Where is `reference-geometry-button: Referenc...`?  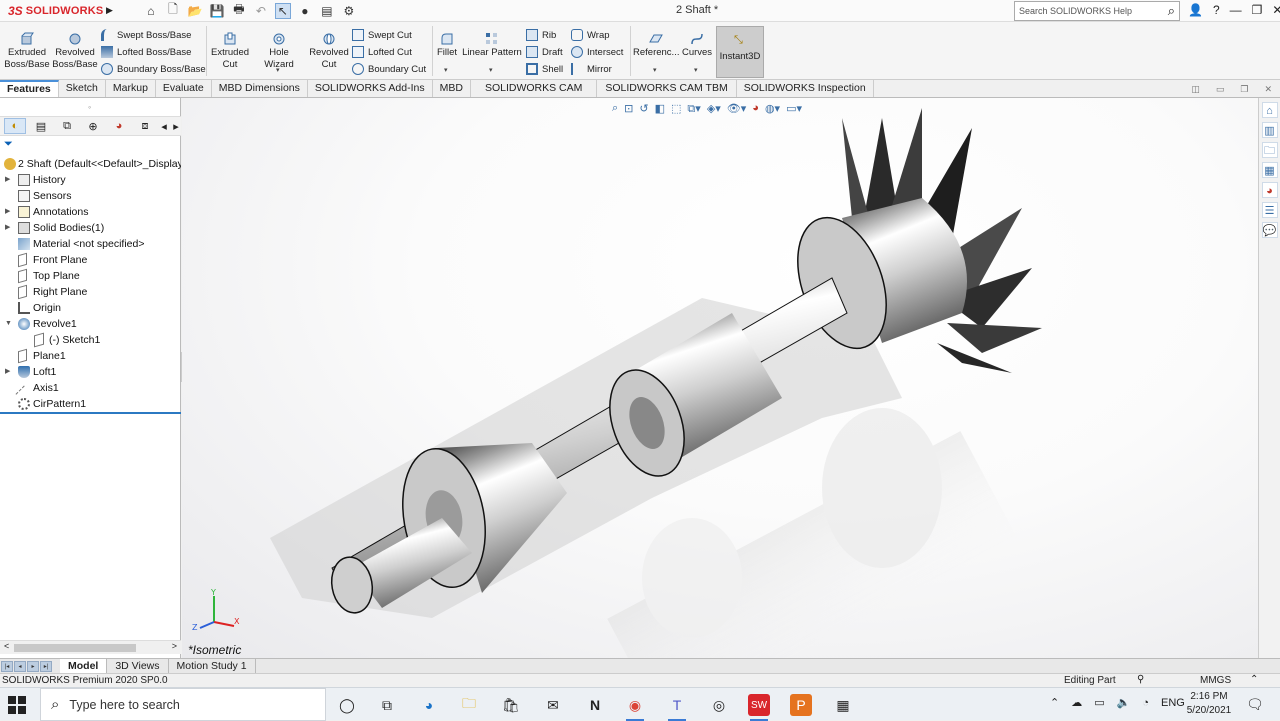
reference-geometry-button: Referenc... is located at coordinates (656, 43).